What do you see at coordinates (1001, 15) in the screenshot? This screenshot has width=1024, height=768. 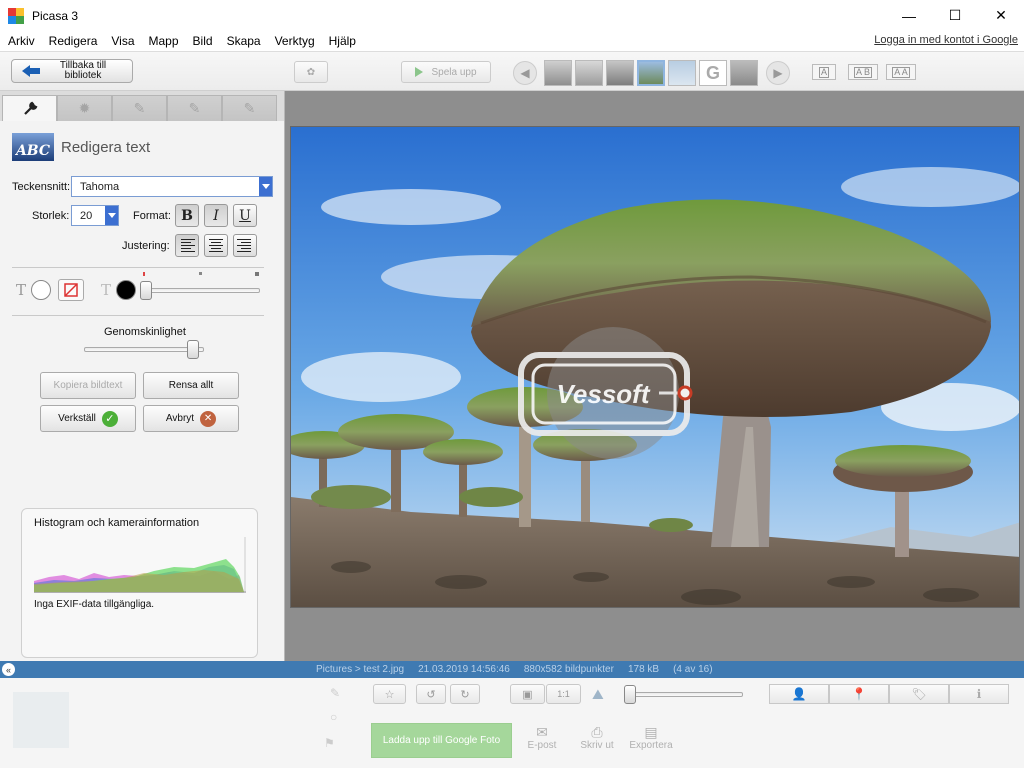 I see `close-button: ✕` at bounding box center [1001, 15].